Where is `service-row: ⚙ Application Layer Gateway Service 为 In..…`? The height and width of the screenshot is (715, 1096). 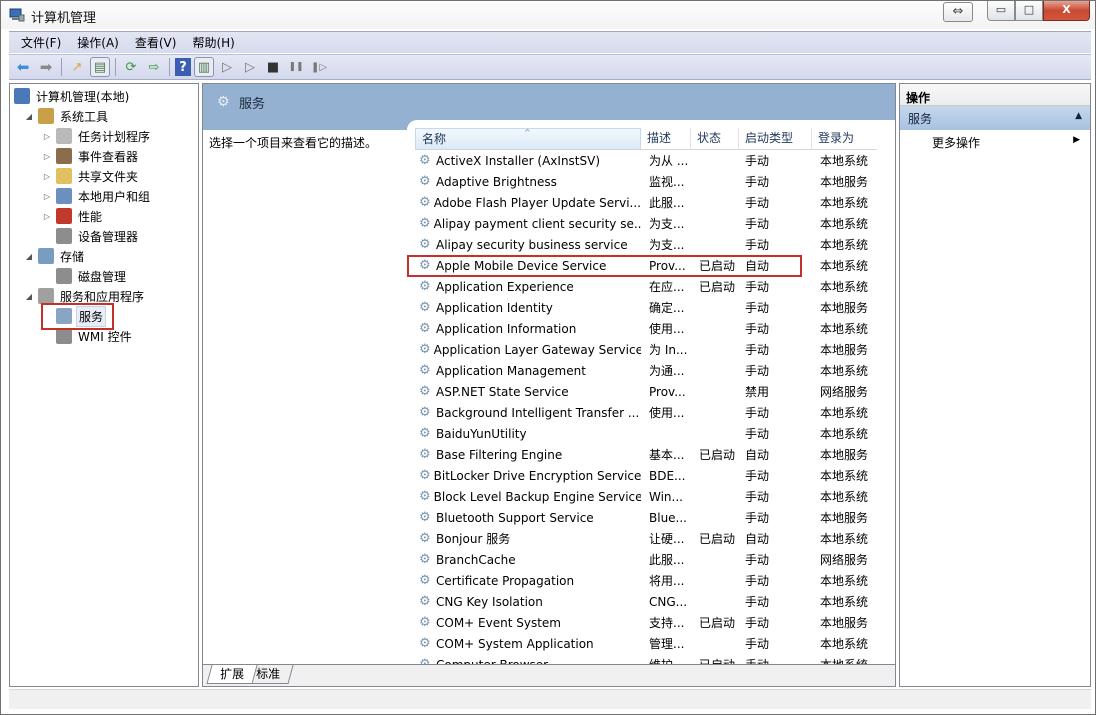 service-row: ⚙ Application Layer Gateway Service 为 In..… is located at coordinates (646, 349).